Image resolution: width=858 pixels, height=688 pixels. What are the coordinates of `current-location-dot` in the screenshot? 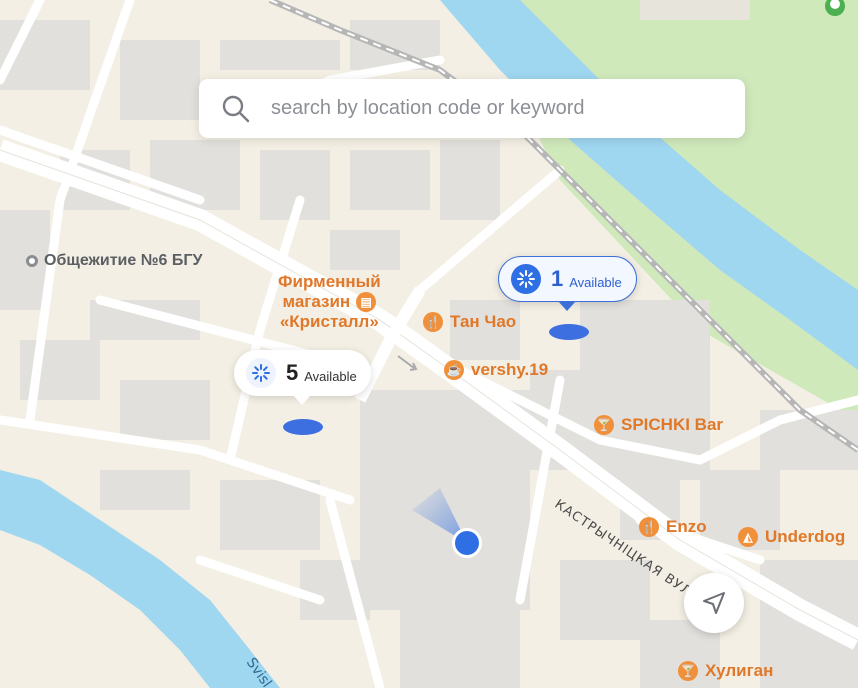 It's located at (467, 543).